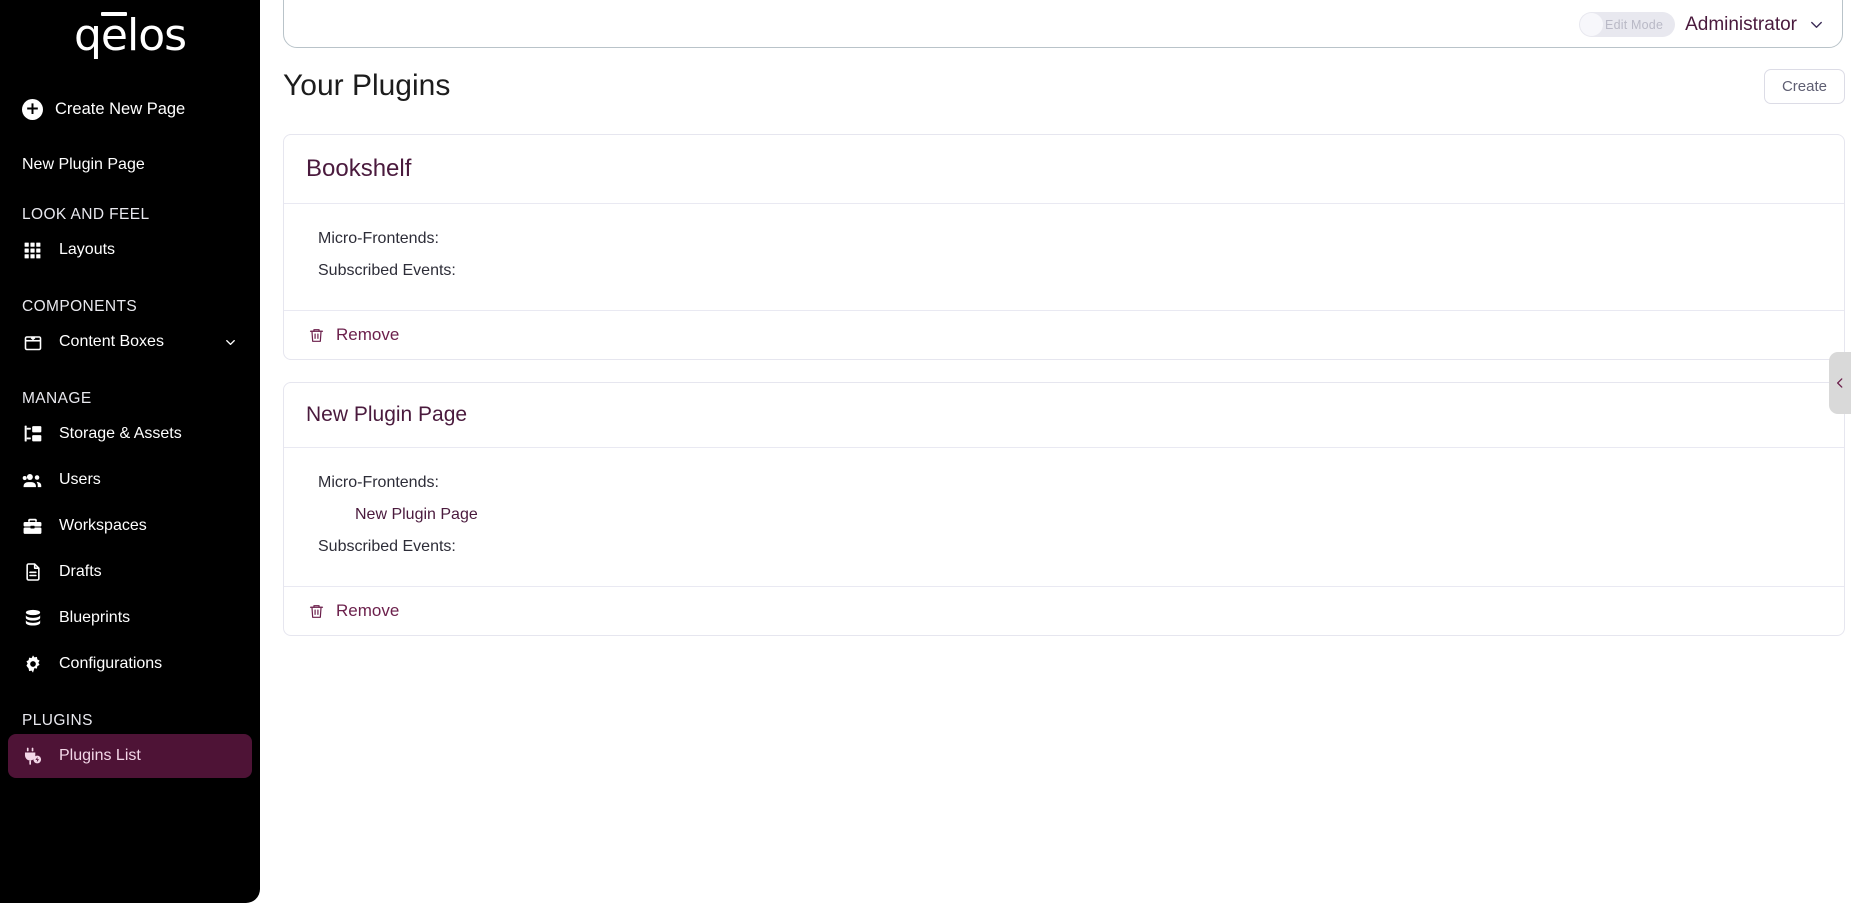  Describe the element at coordinates (130, 250) in the screenshot. I see `sidebar-item-layouts: Layouts` at that location.